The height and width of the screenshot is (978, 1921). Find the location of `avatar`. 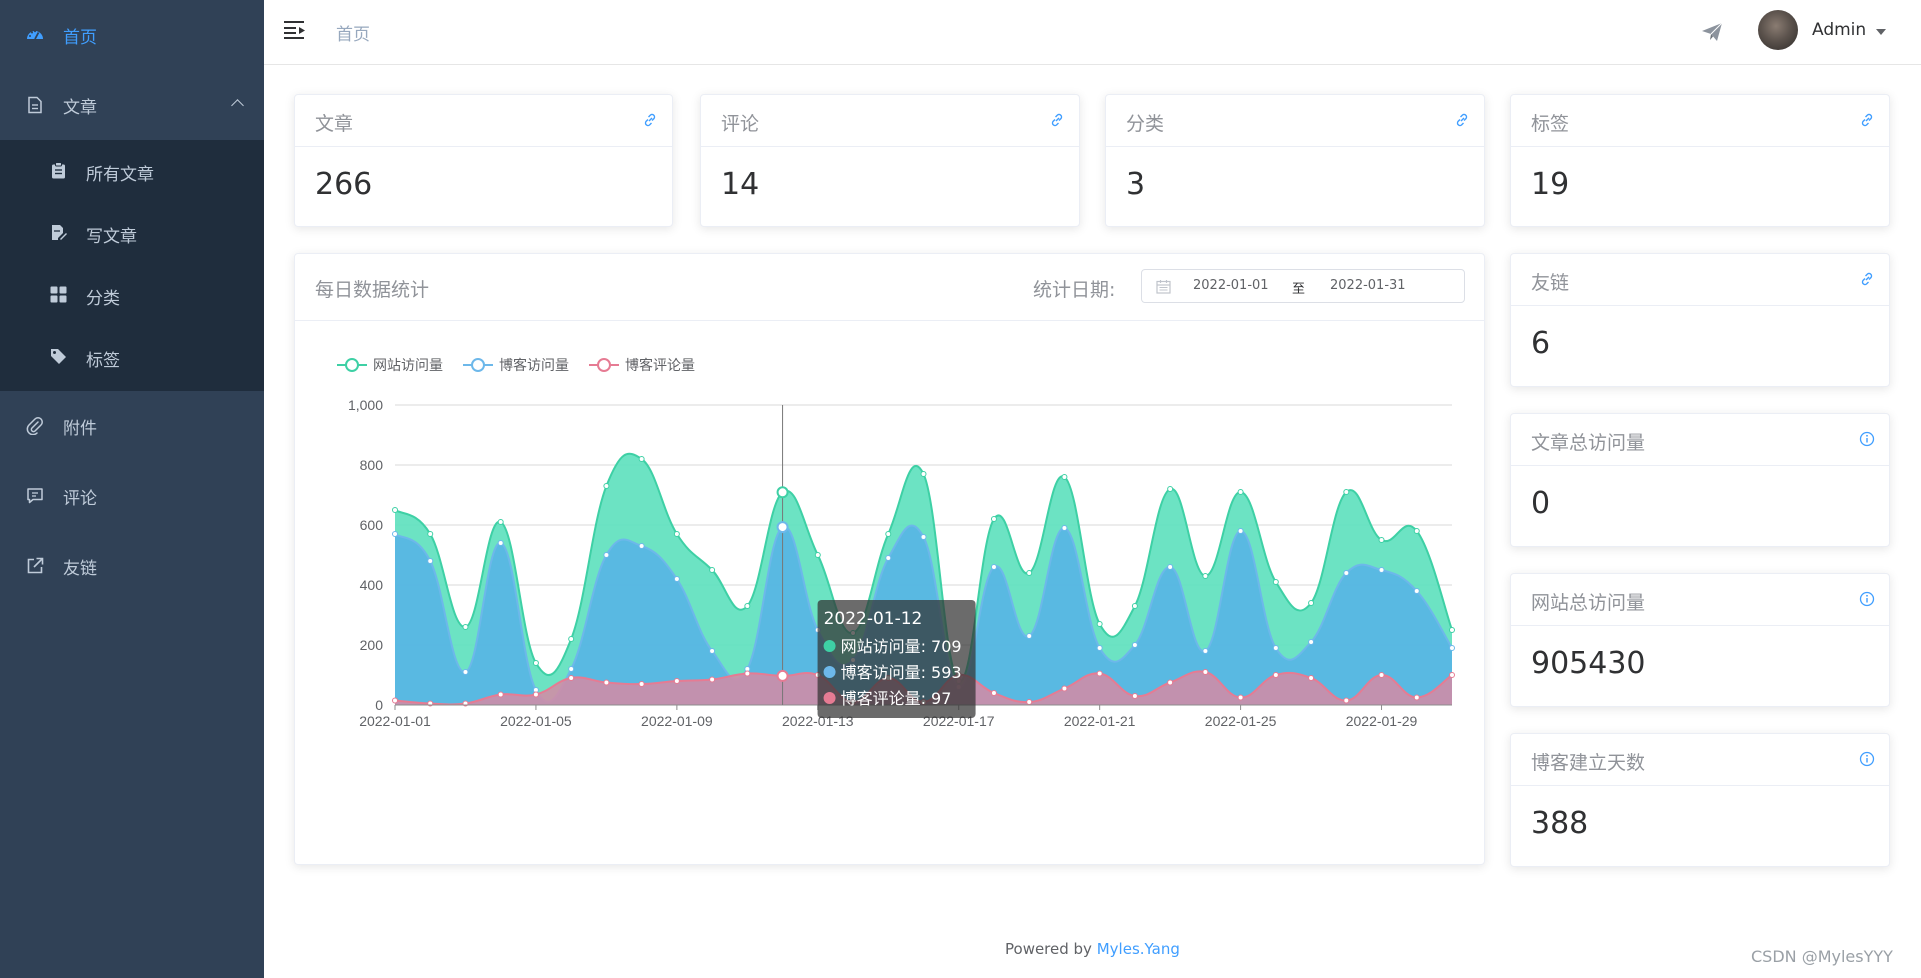

avatar is located at coordinates (1778, 30).